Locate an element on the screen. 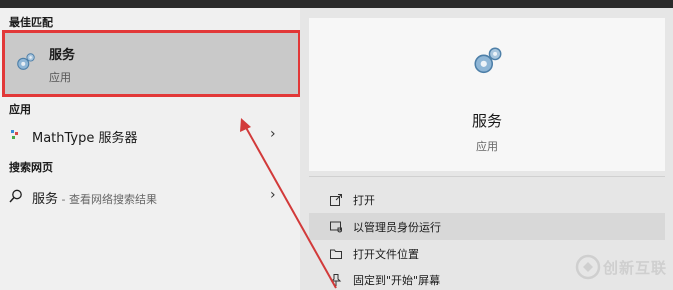  section-web-search: 搜索网页 is located at coordinates (31, 167).